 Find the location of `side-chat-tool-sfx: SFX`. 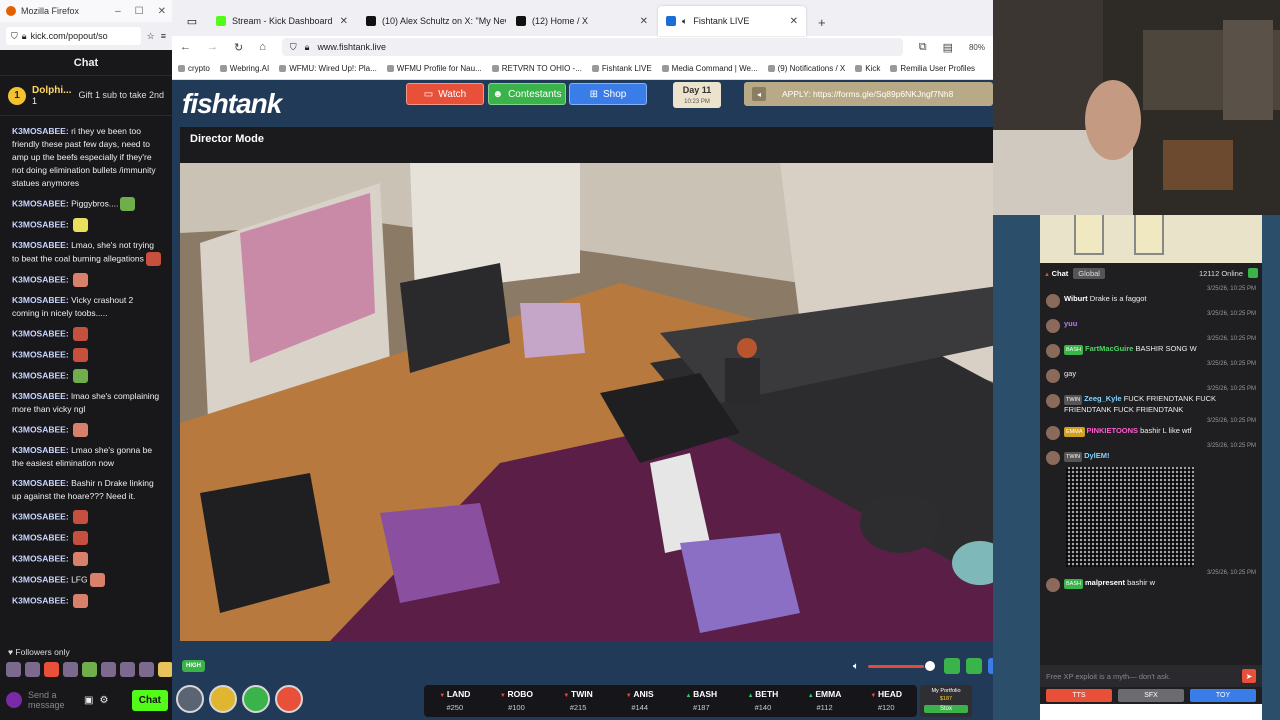

side-chat-tool-sfx: SFX is located at coordinates (1151, 695).